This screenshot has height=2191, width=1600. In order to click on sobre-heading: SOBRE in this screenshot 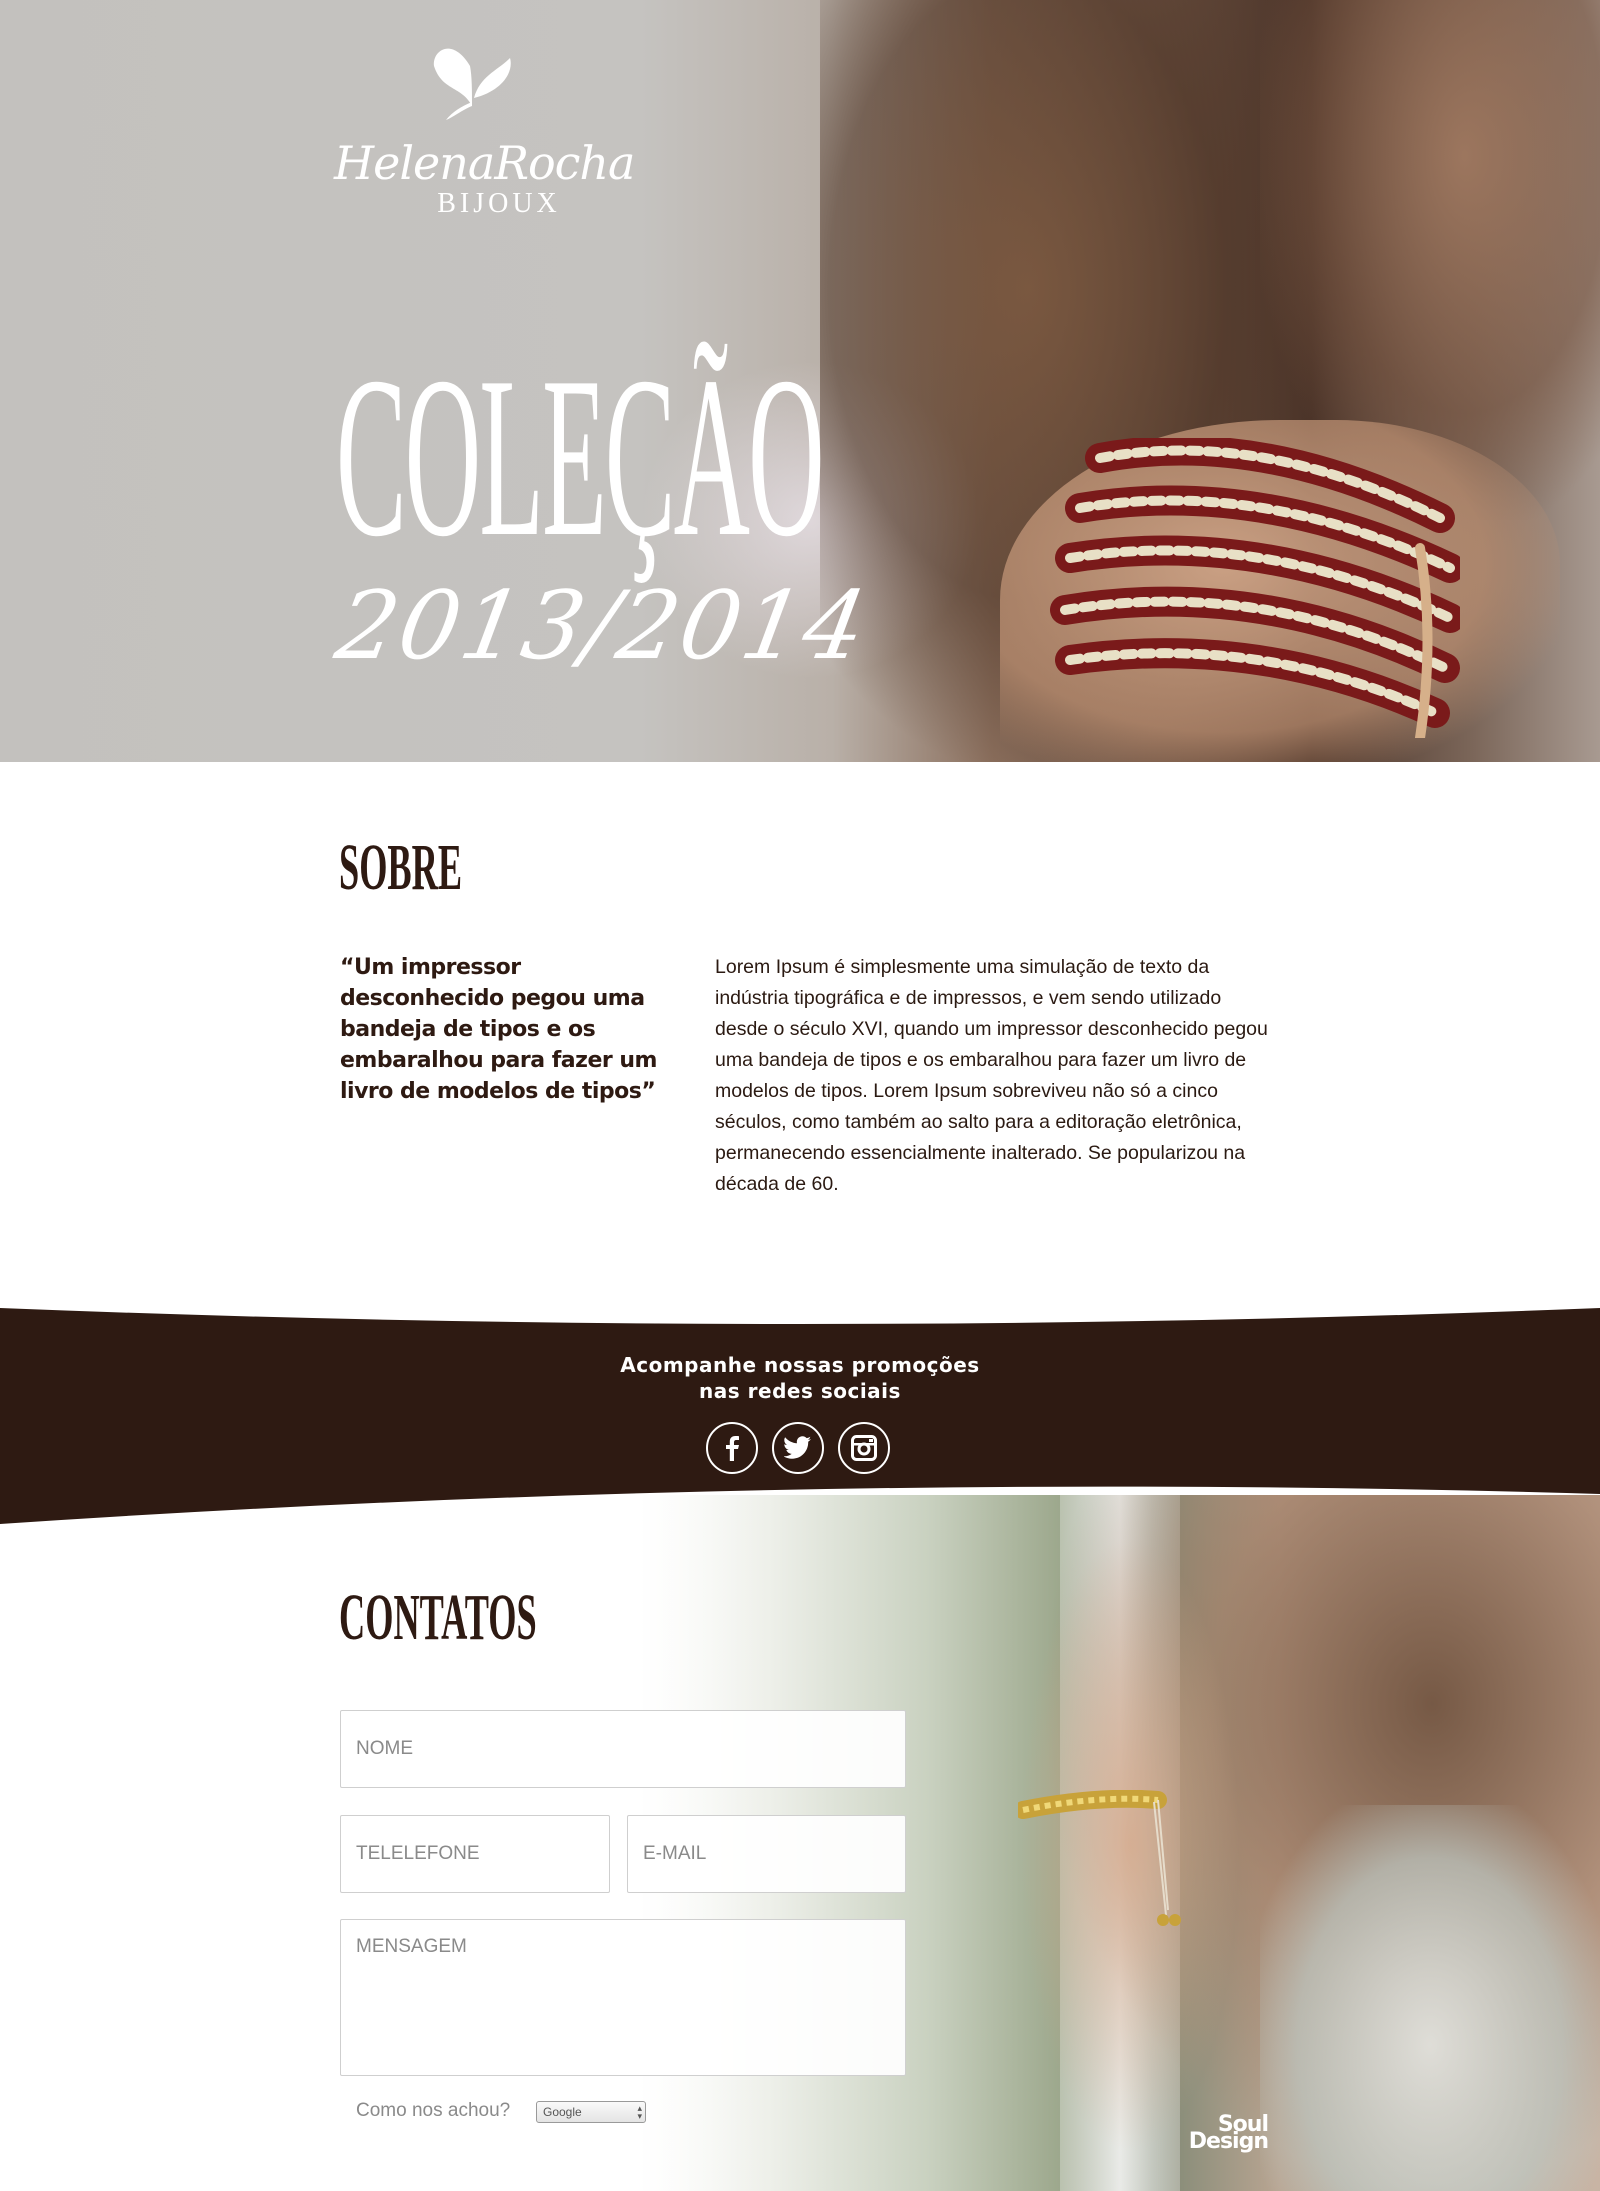, I will do `click(401, 867)`.